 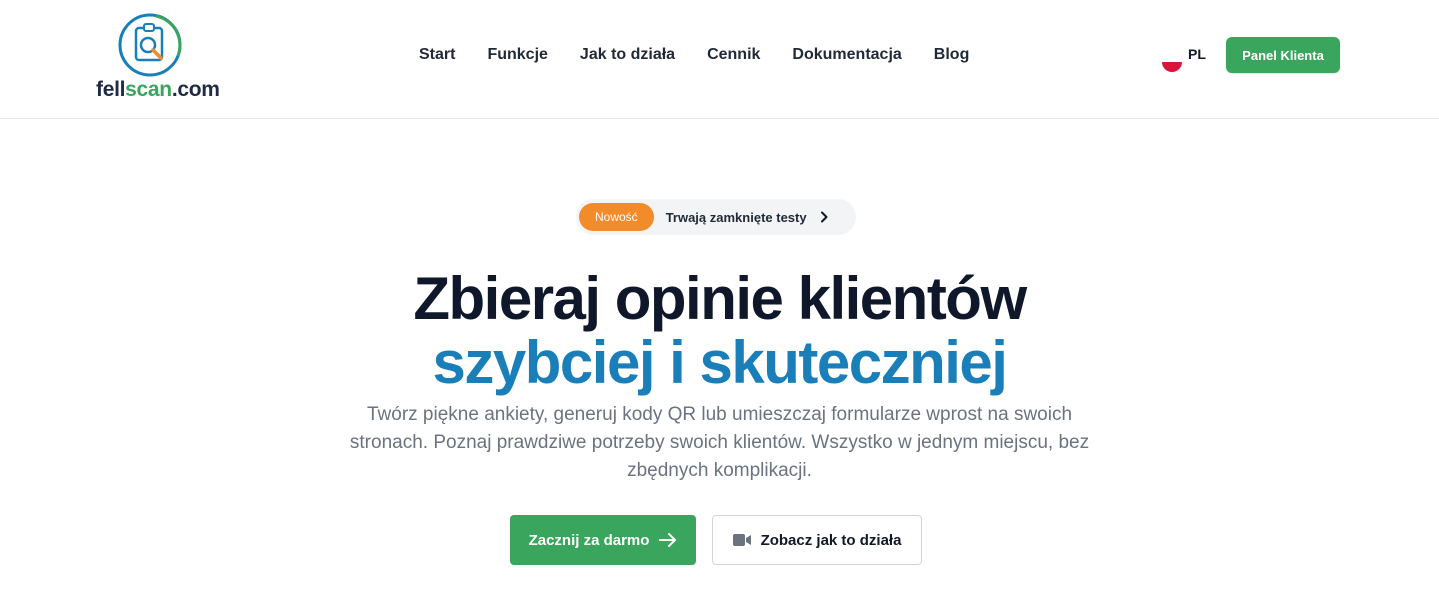 What do you see at coordinates (148, 89) in the screenshot?
I see `logo-text-scan: scan` at bounding box center [148, 89].